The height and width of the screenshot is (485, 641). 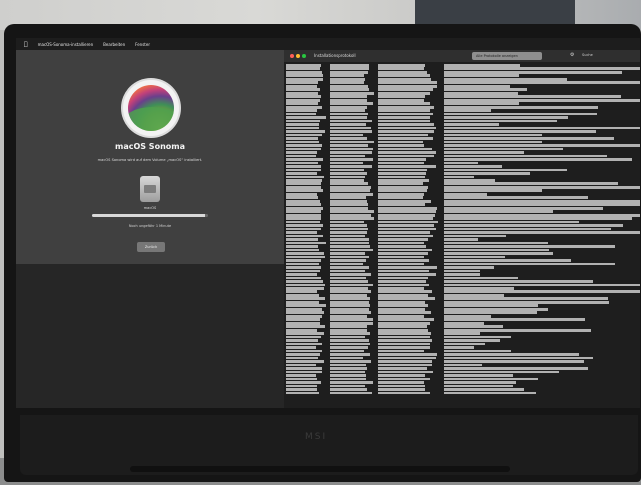 I want to click on menu-bearbeiten: Bearbeiten, so click(x=114, y=44).